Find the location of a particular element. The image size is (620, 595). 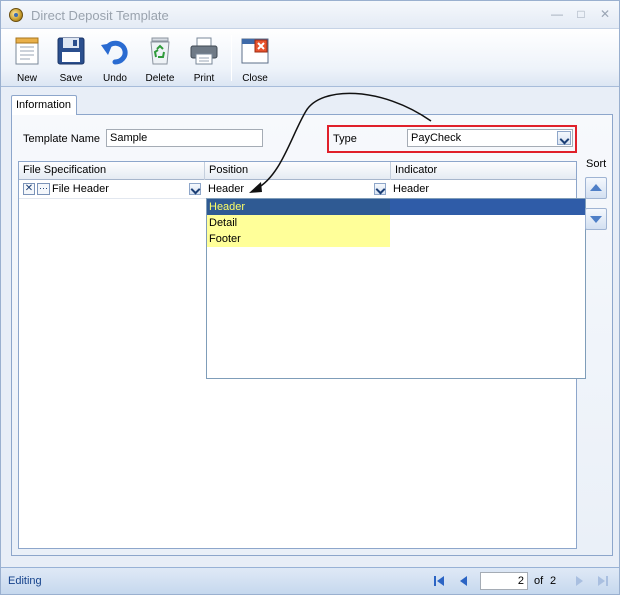

page-number-input: 2 is located at coordinates (504, 581).